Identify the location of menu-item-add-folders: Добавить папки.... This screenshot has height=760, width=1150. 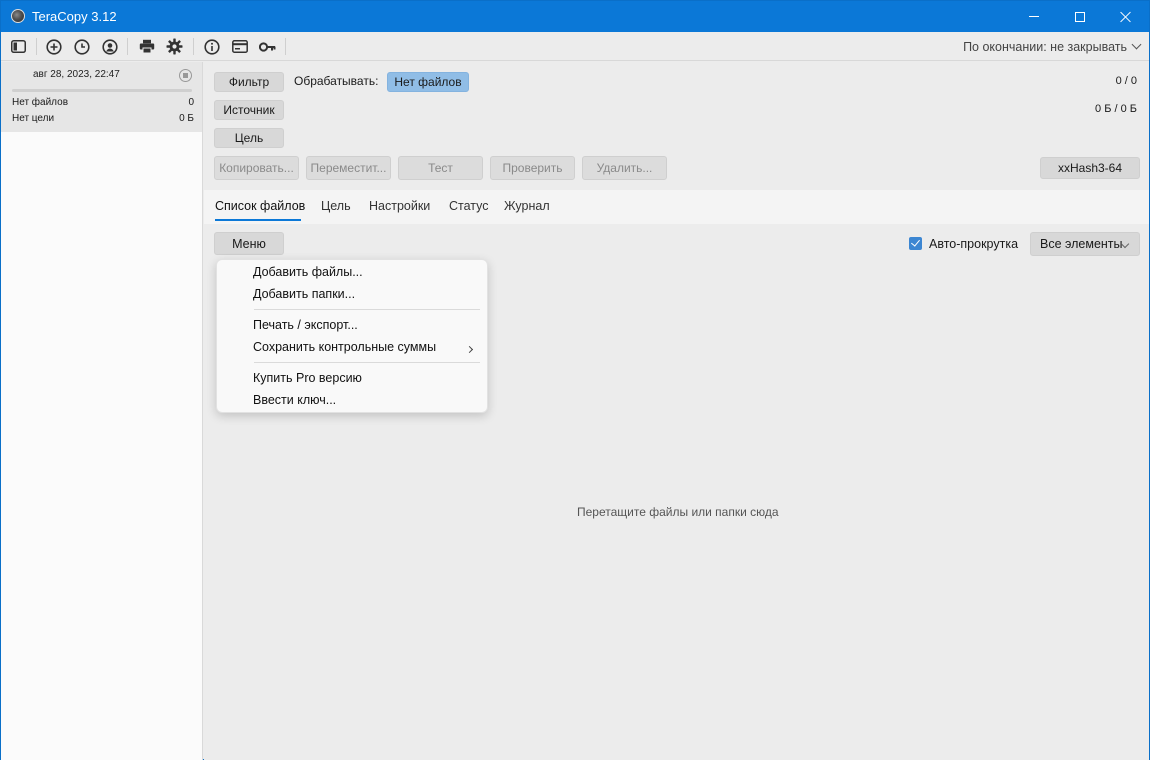
(304, 294).